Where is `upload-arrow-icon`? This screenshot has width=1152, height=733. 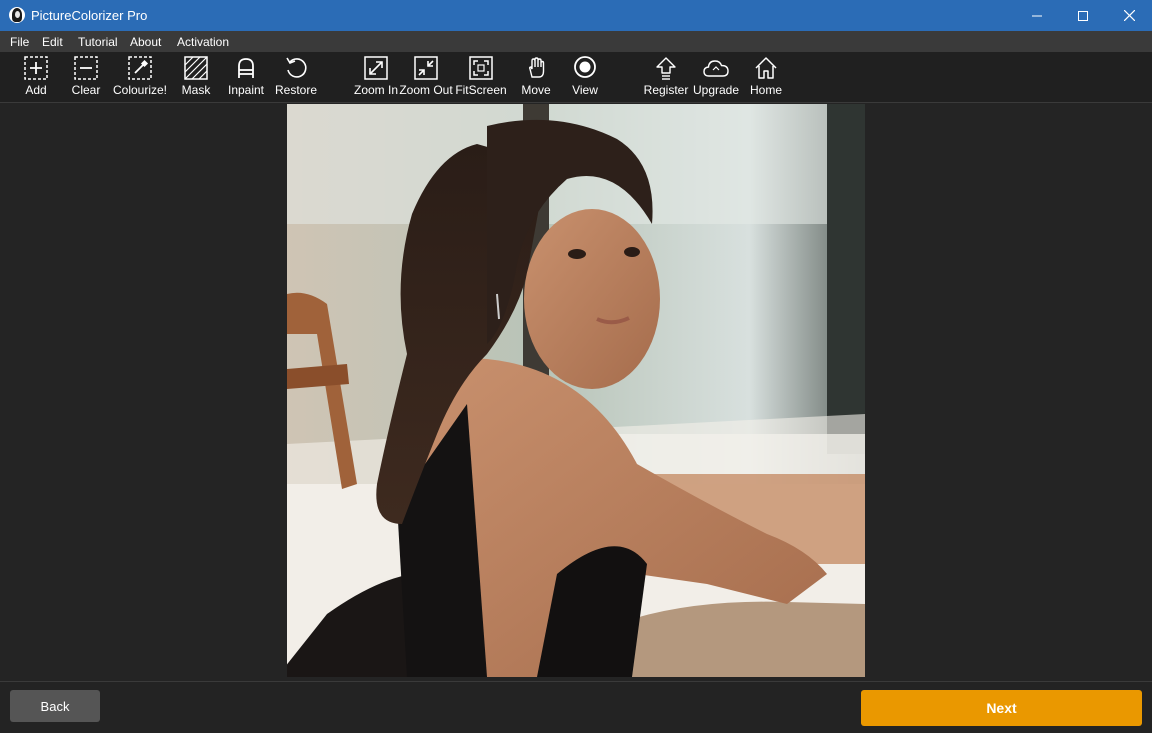 upload-arrow-icon is located at coordinates (666, 68).